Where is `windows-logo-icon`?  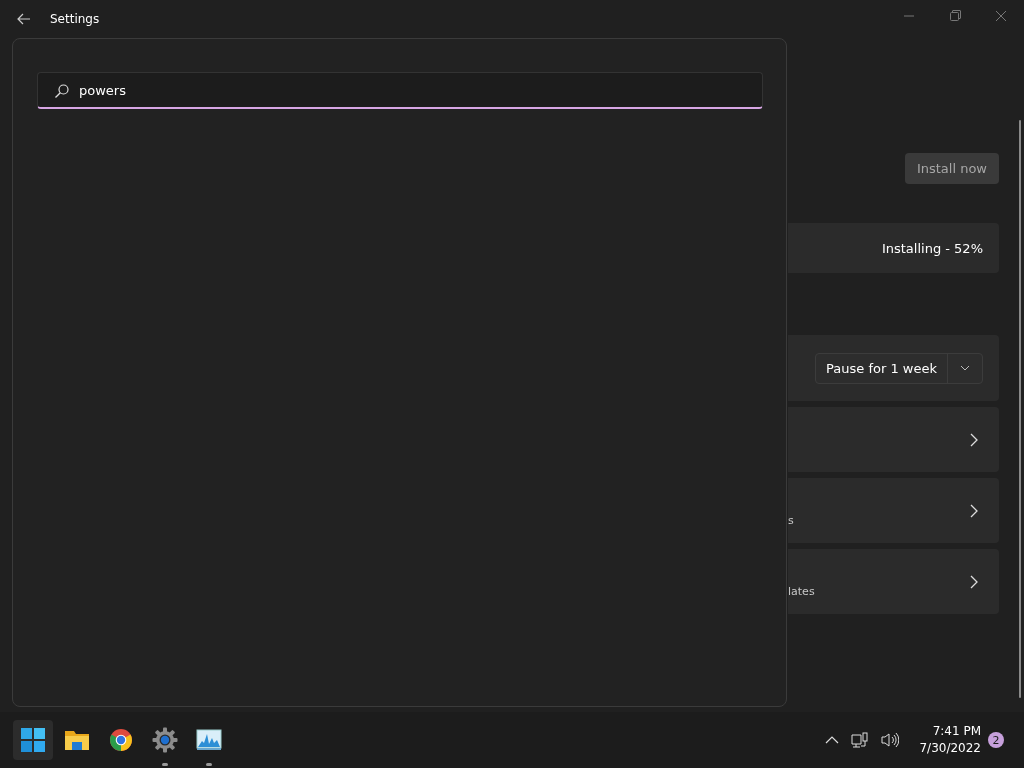 windows-logo-icon is located at coordinates (33, 740).